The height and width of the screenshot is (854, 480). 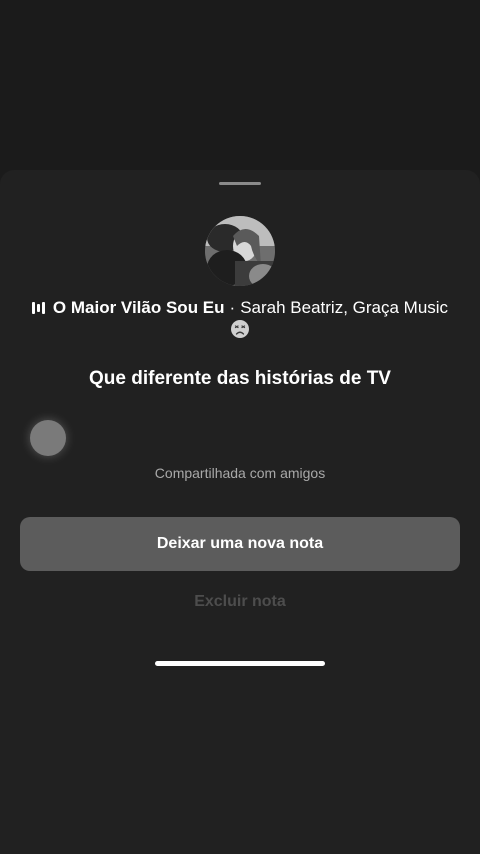 What do you see at coordinates (48, 438) in the screenshot?
I see `reaction-bubble` at bounding box center [48, 438].